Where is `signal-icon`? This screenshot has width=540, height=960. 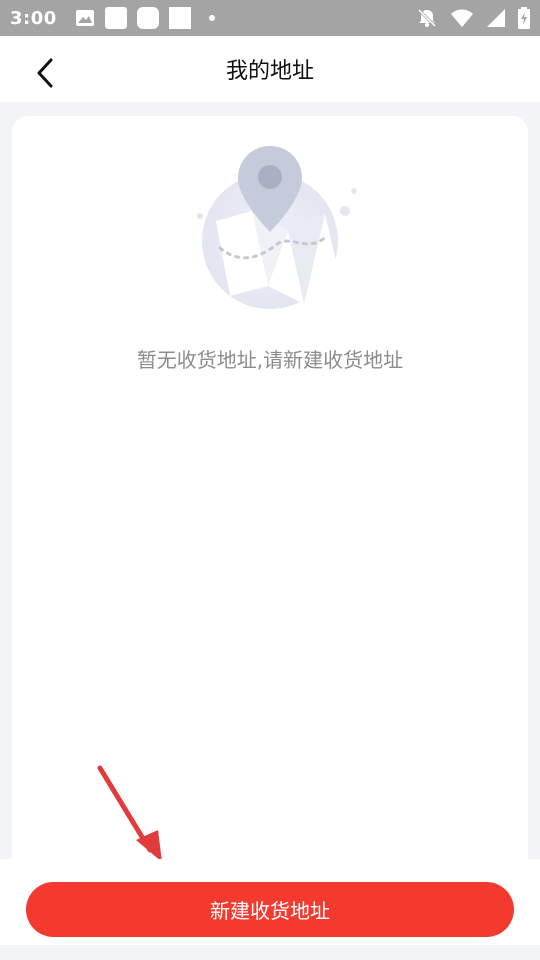 signal-icon is located at coordinates (496, 18).